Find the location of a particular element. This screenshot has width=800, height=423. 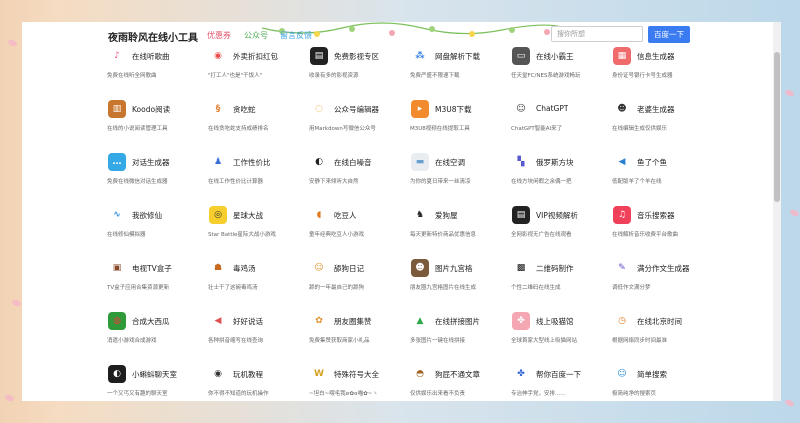

tool-card: ▩ 二维码制作个性二维码在线生成 is located at coordinates (558, 282).